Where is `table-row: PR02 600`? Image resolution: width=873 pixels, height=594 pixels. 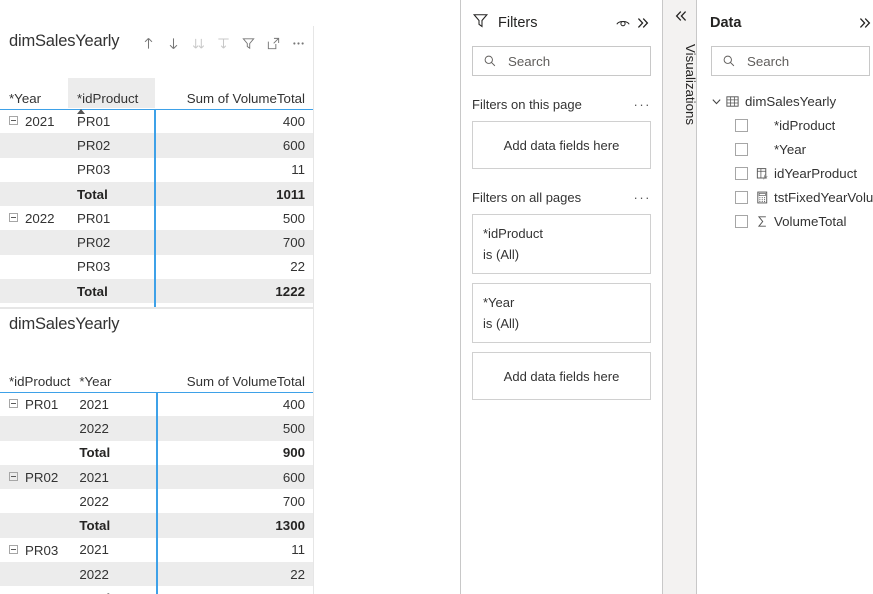 table-row: PR02 600 is located at coordinates (156, 145).